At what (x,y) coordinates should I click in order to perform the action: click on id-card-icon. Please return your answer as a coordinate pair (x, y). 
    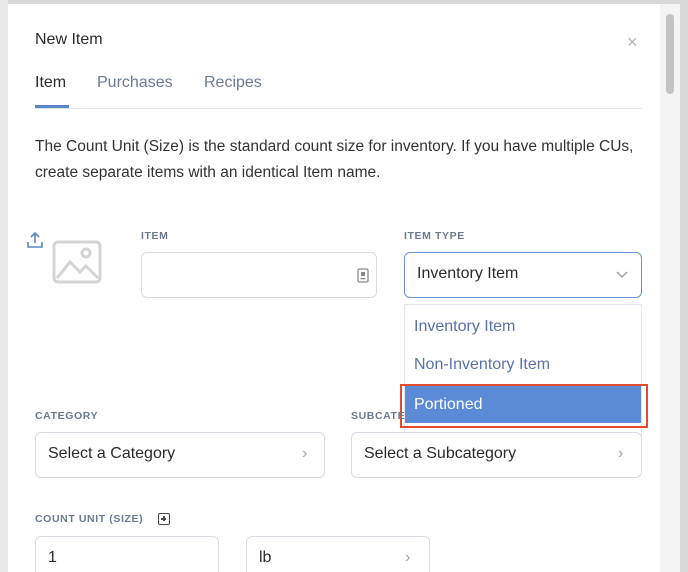
    Looking at the image, I should click on (363, 275).